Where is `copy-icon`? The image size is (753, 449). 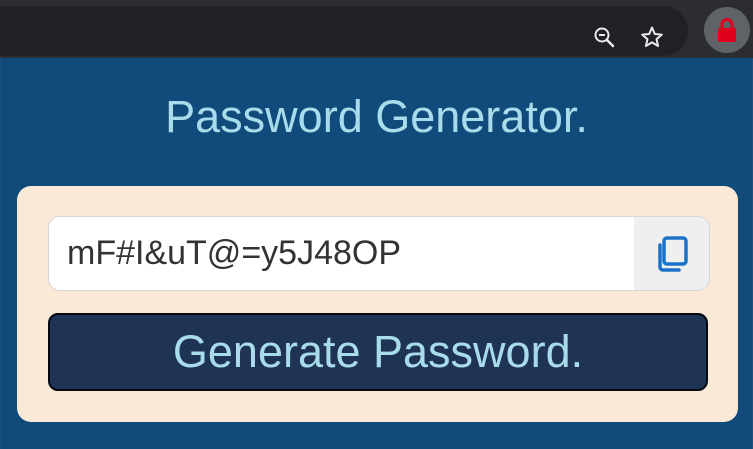 copy-icon is located at coordinates (672, 253).